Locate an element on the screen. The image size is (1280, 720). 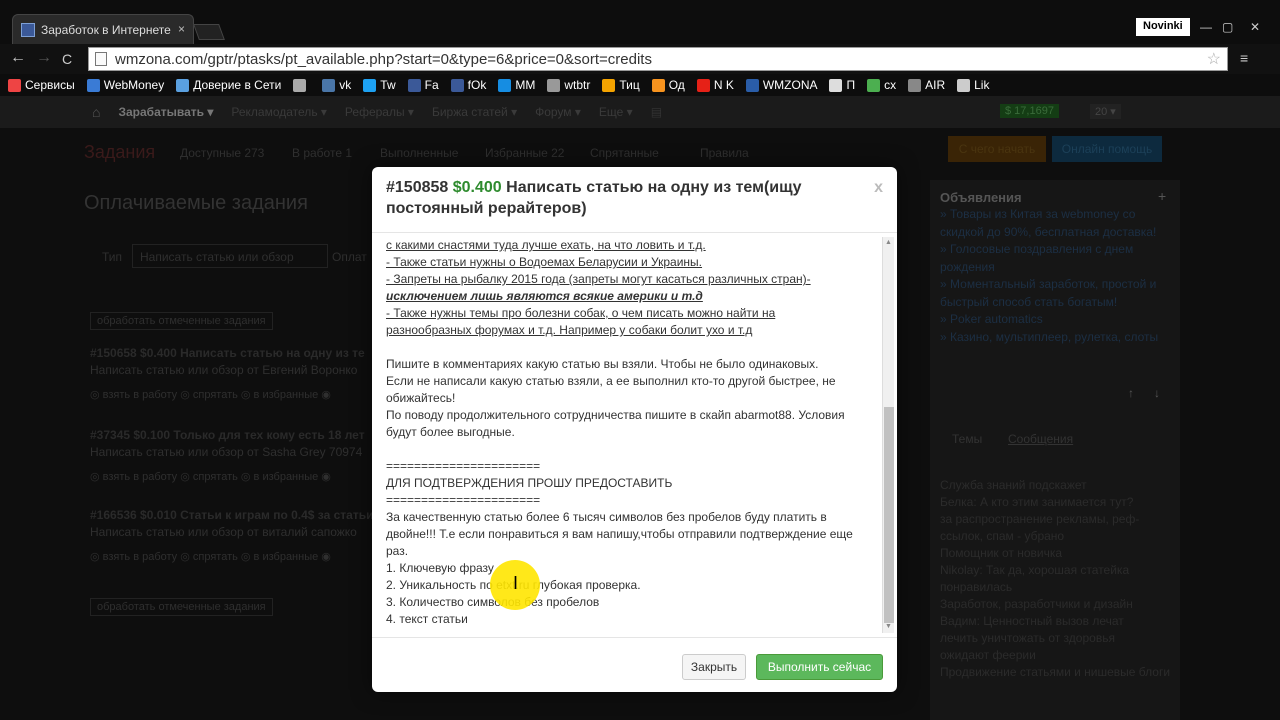
site-nav-item: Еще ▾ is located at coordinates (616, 112).